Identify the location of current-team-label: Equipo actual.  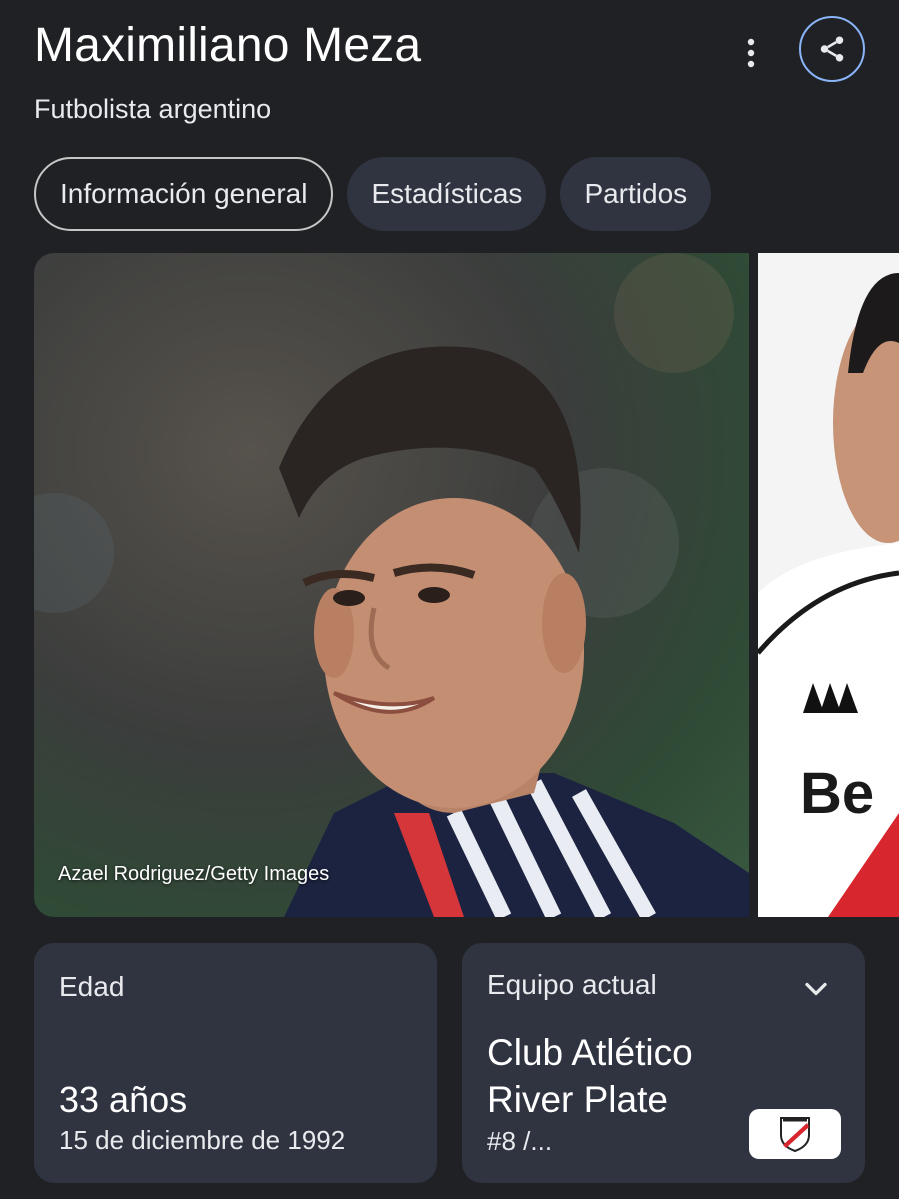
(572, 984).